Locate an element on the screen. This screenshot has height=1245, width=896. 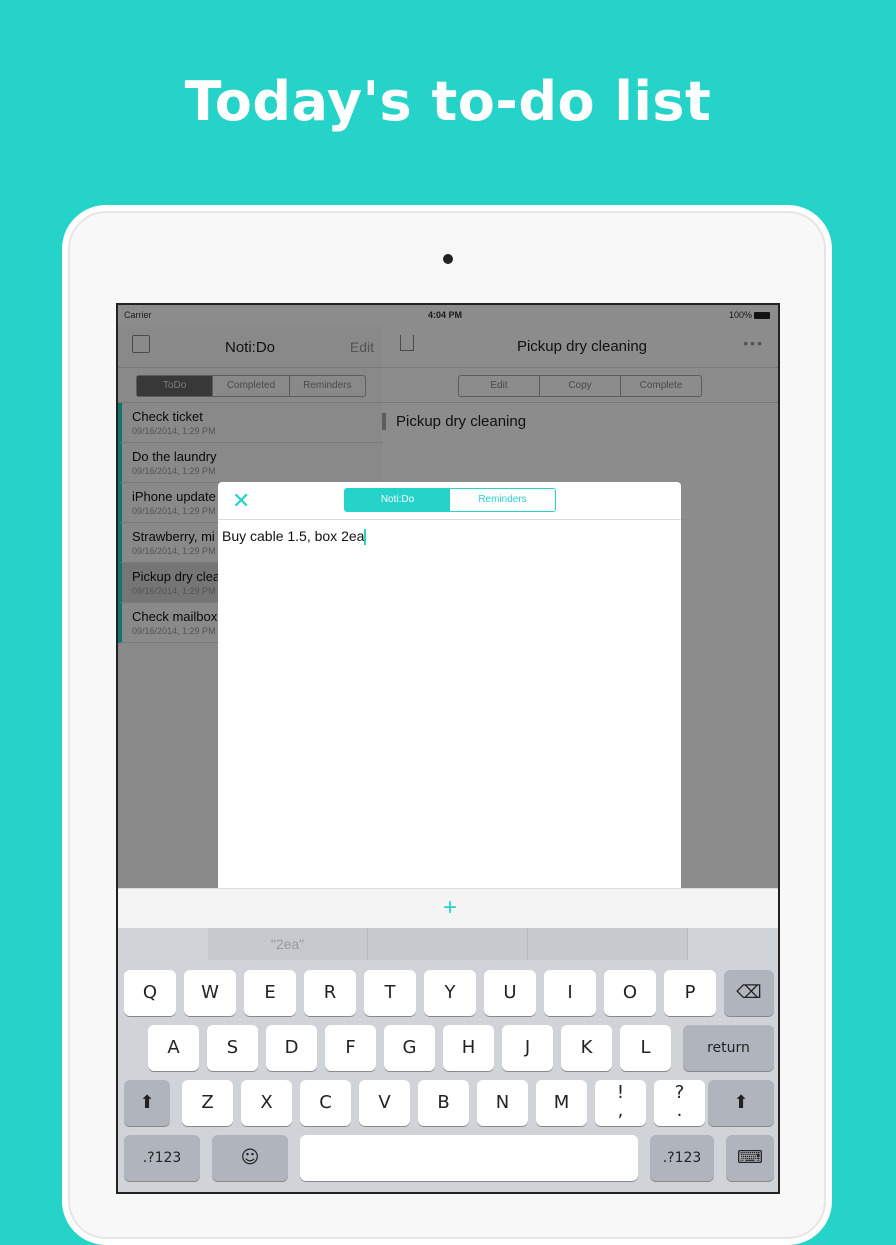
battery-icon is located at coordinates (762, 316).